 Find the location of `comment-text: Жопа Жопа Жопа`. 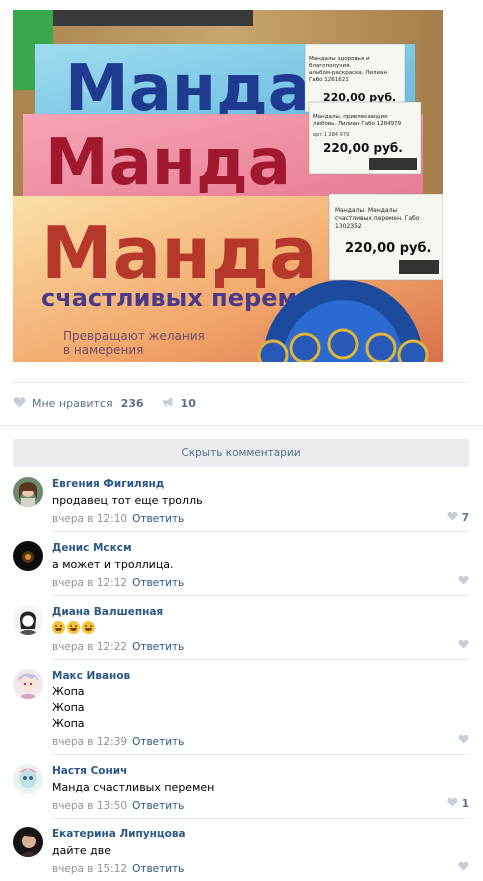

comment-text: Жопа Жопа Жопа is located at coordinates (260, 708).